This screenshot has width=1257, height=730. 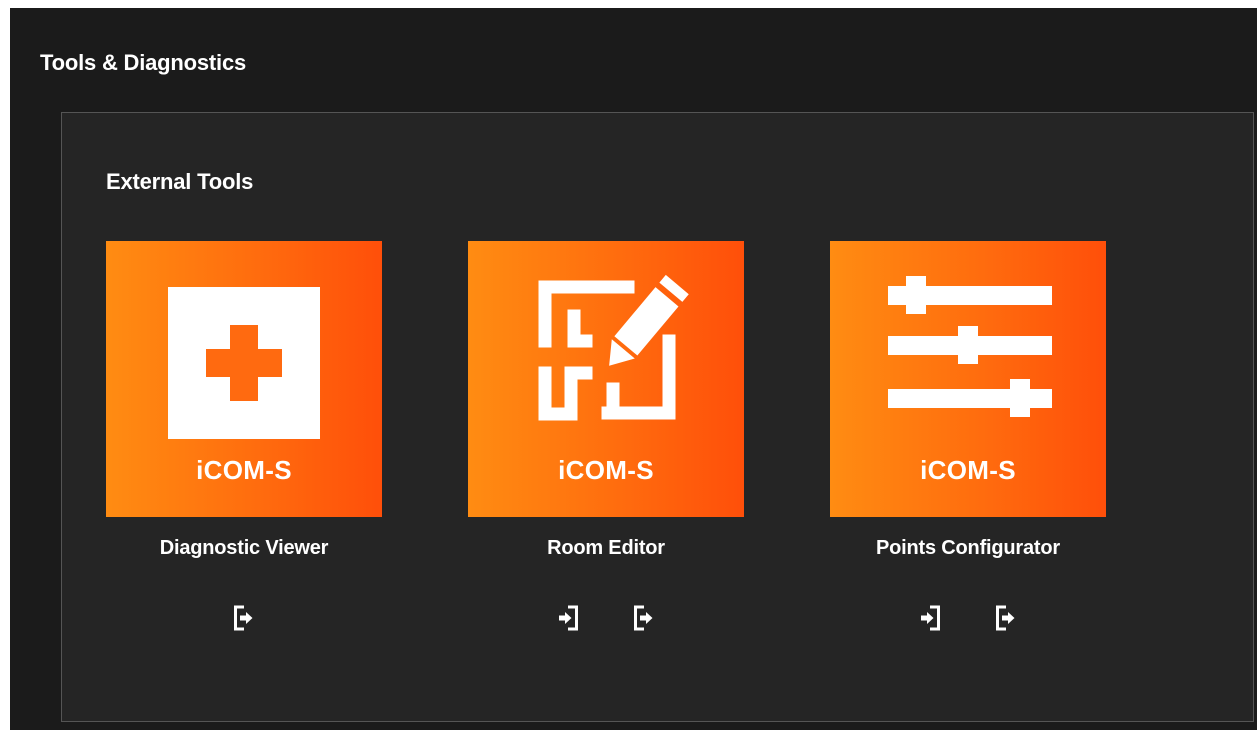 What do you see at coordinates (244, 548) in the screenshot?
I see `tool-name-diagnostic-viewer: Diagnostic Viewer` at bounding box center [244, 548].